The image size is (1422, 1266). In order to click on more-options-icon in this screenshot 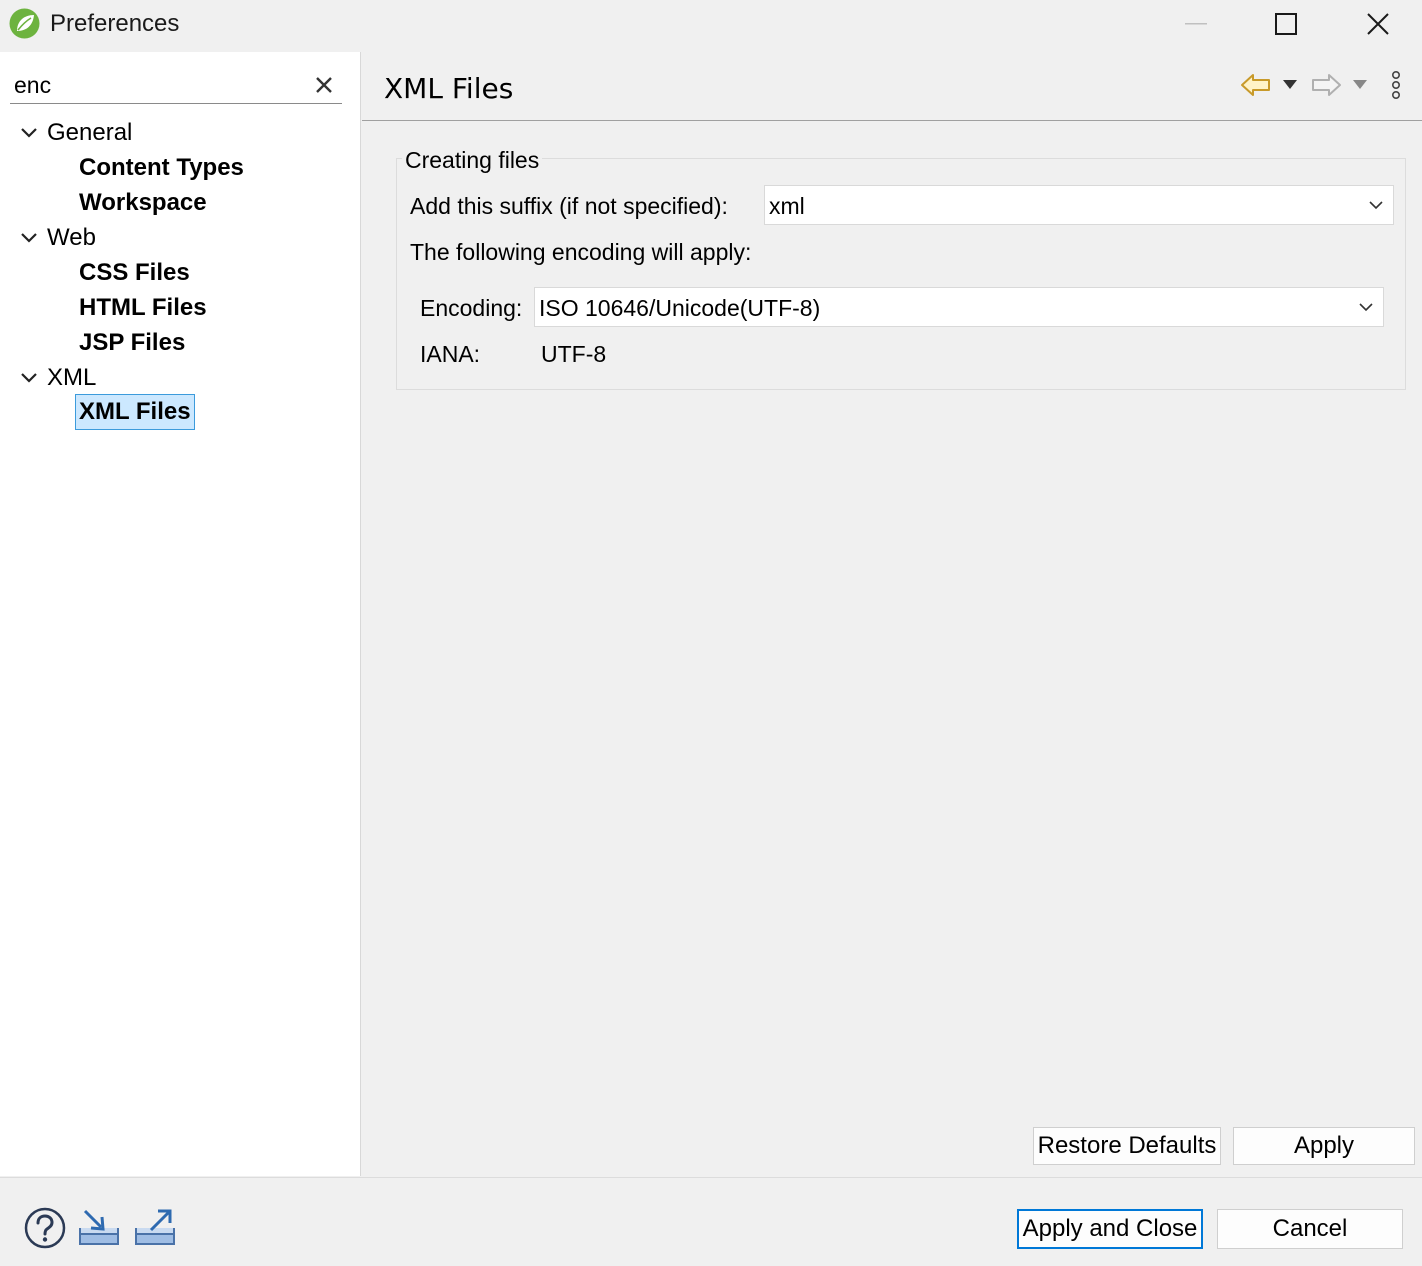, I will do `click(1396, 86)`.